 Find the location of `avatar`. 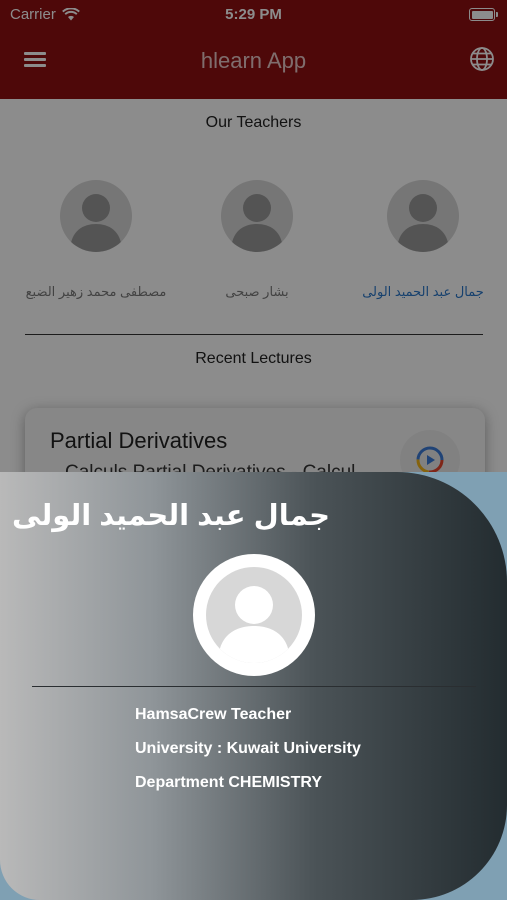

avatar is located at coordinates (254, 615).